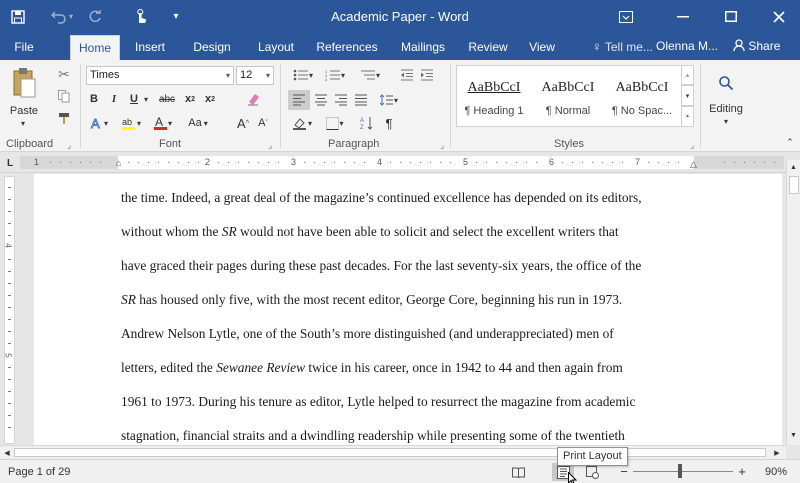  I want to click on close-icon, so click(778, 16).